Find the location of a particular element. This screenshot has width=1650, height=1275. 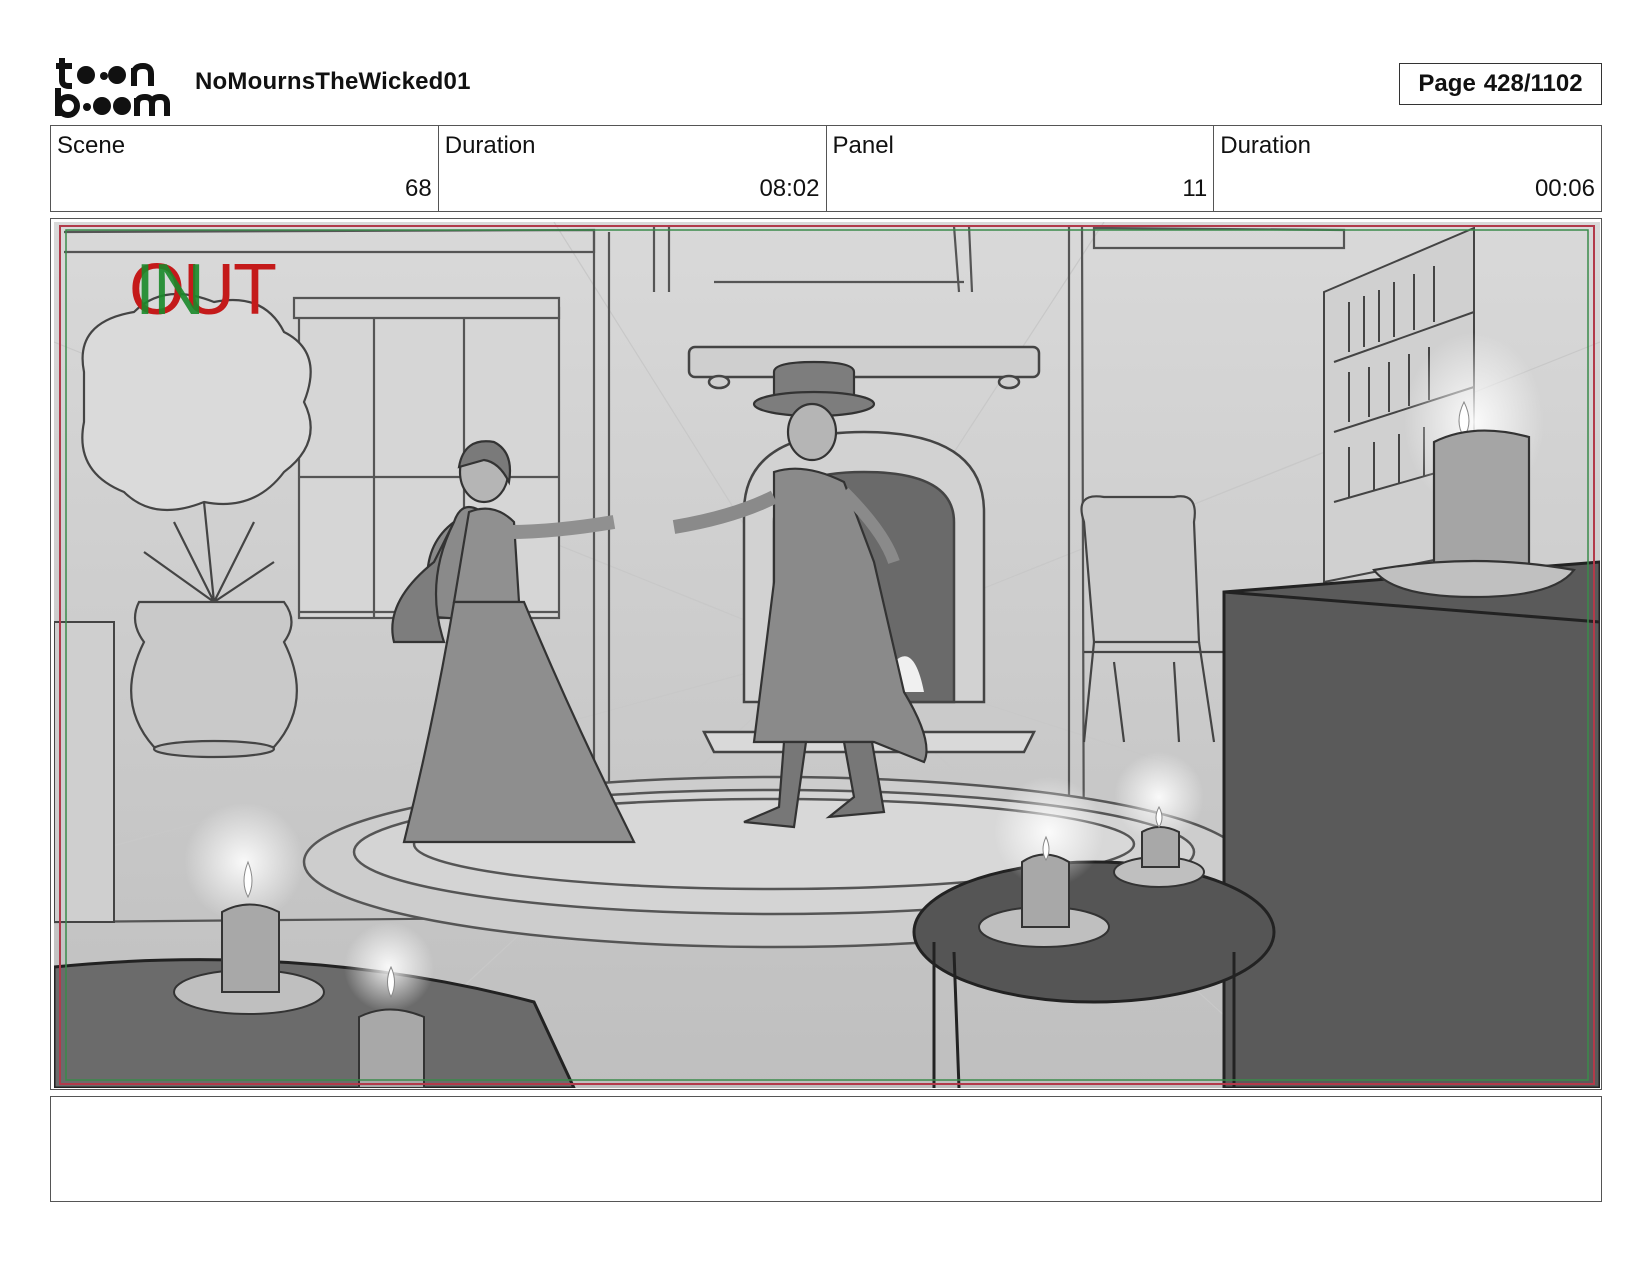

panel-label: Panel is located at coordinates (863, 145).